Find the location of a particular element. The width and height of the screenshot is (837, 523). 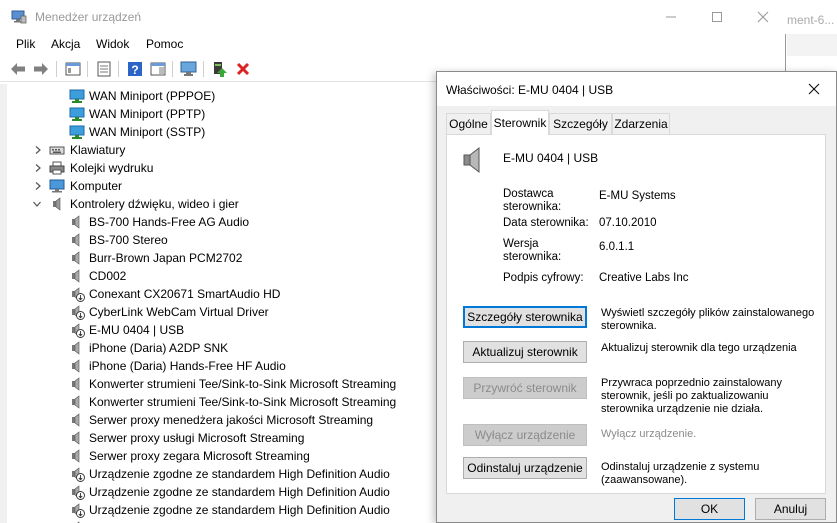

tab-general: Ogólne is located at coordinates (468, 123).